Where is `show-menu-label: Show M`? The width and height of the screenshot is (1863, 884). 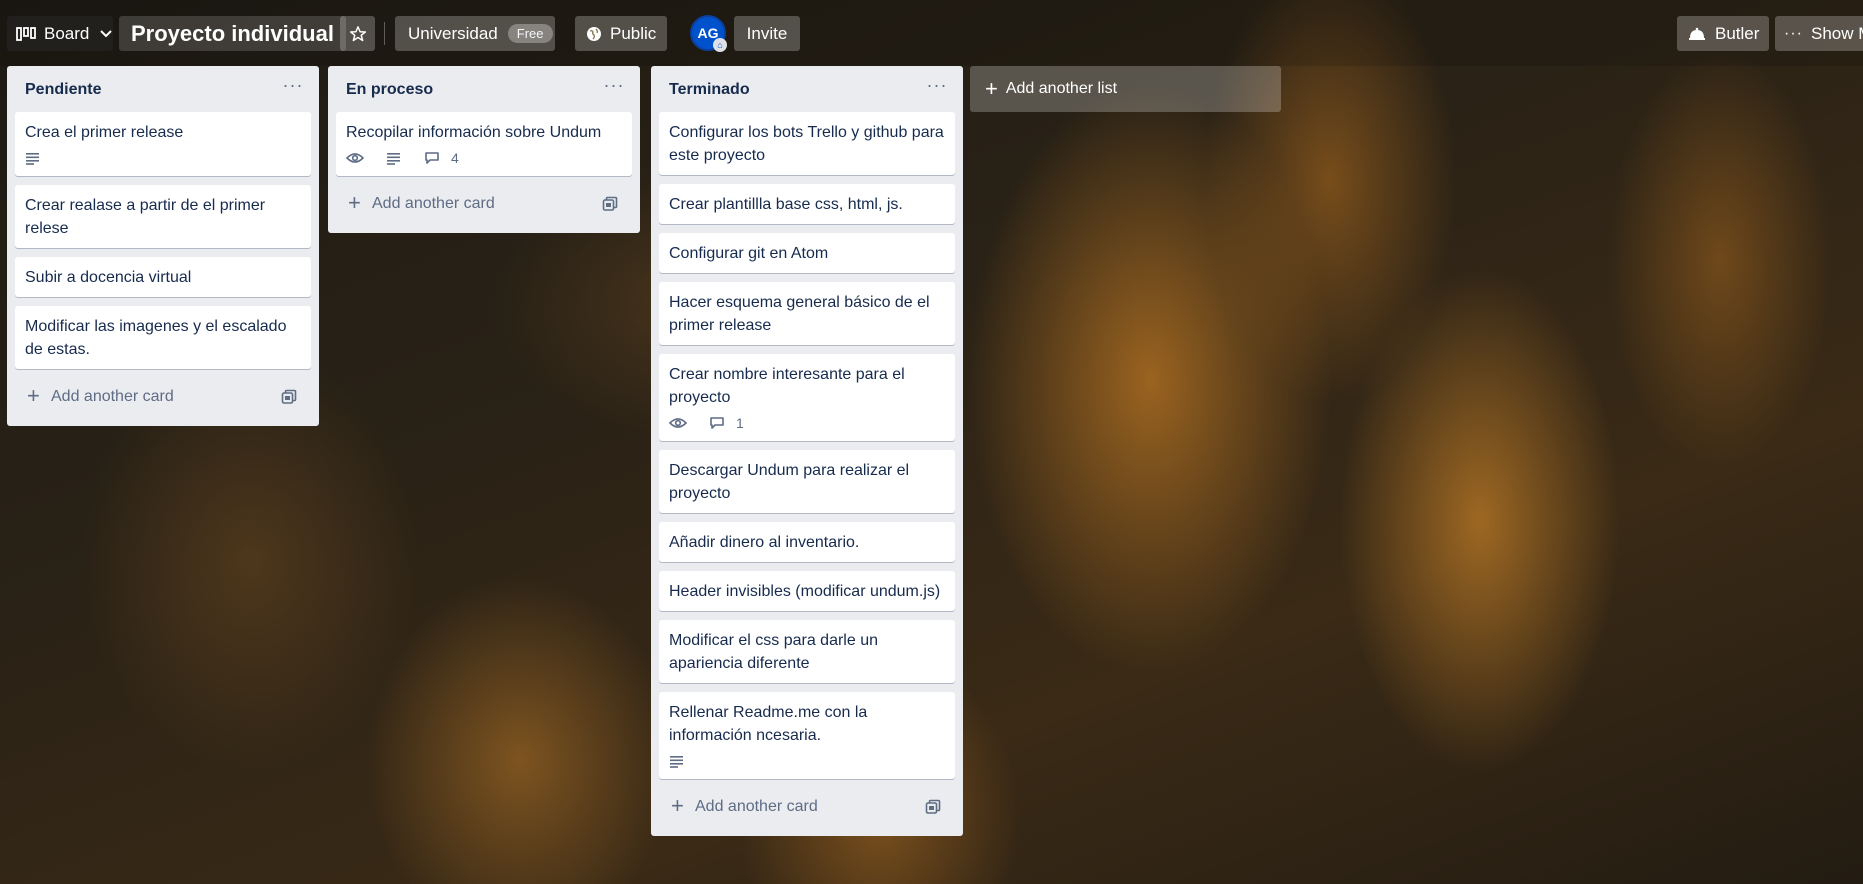 show-menu-label: Show M is located at coordinates (1836, 33).